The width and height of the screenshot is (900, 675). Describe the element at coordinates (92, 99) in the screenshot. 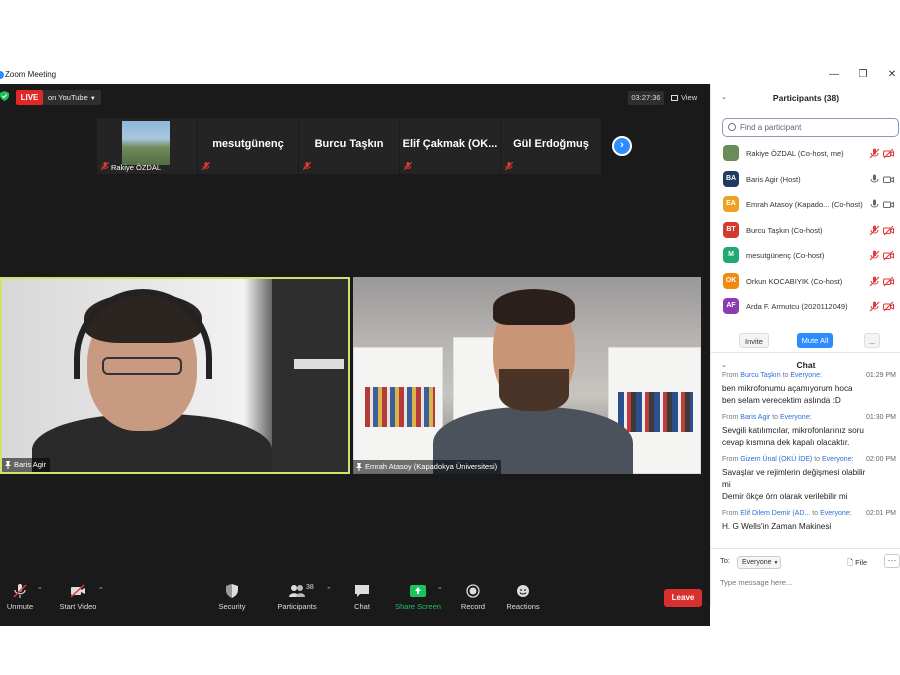

I see `chevron-down-icon: ▼` at that location.